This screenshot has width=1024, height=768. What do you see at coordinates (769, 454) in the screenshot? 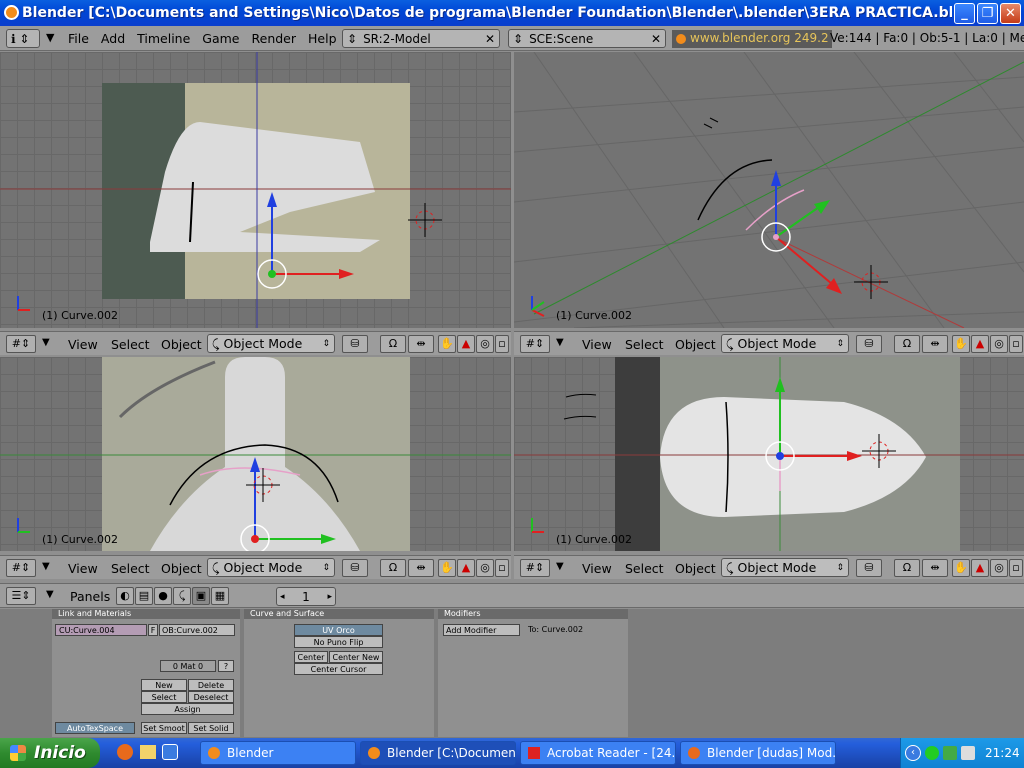
I see `viewport-top: (1) Curve.002` at bounding box center [769, 454].